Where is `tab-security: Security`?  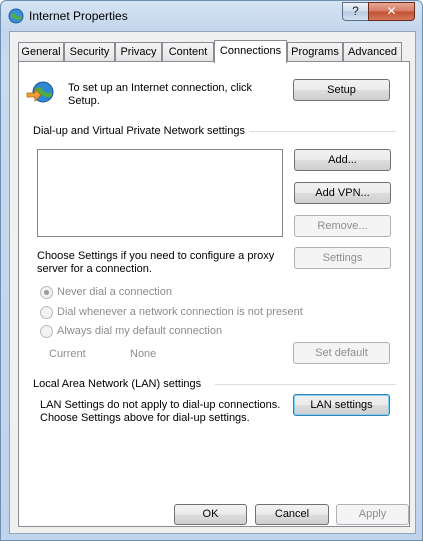
tab-security: Security is located at coordinates (89, 52).